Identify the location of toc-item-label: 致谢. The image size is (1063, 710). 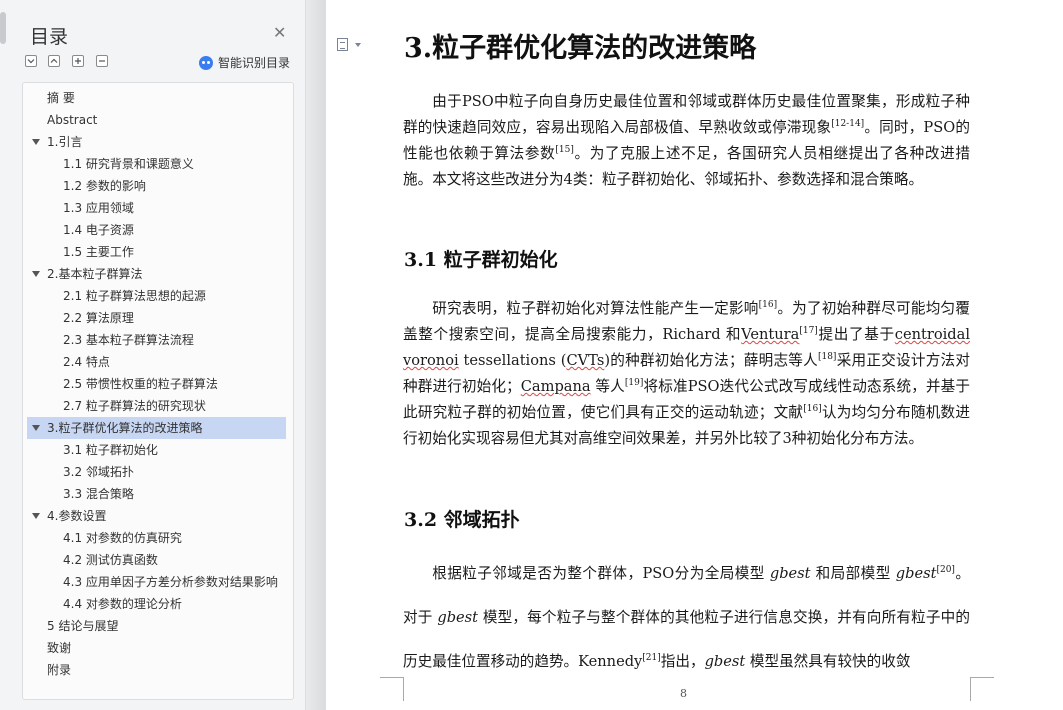
(59, 648).